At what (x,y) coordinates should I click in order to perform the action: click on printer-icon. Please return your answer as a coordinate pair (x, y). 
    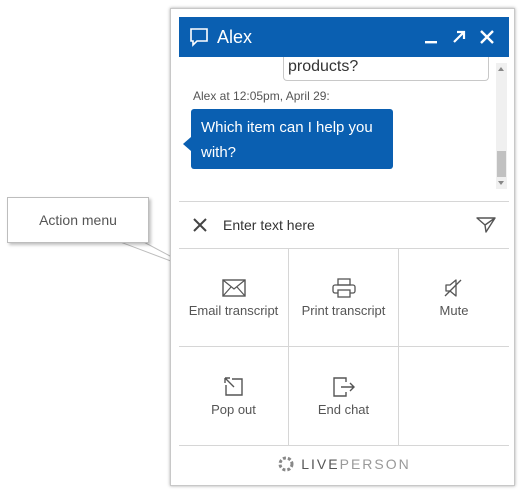
    Looking at the image, I should click on (344, 288).